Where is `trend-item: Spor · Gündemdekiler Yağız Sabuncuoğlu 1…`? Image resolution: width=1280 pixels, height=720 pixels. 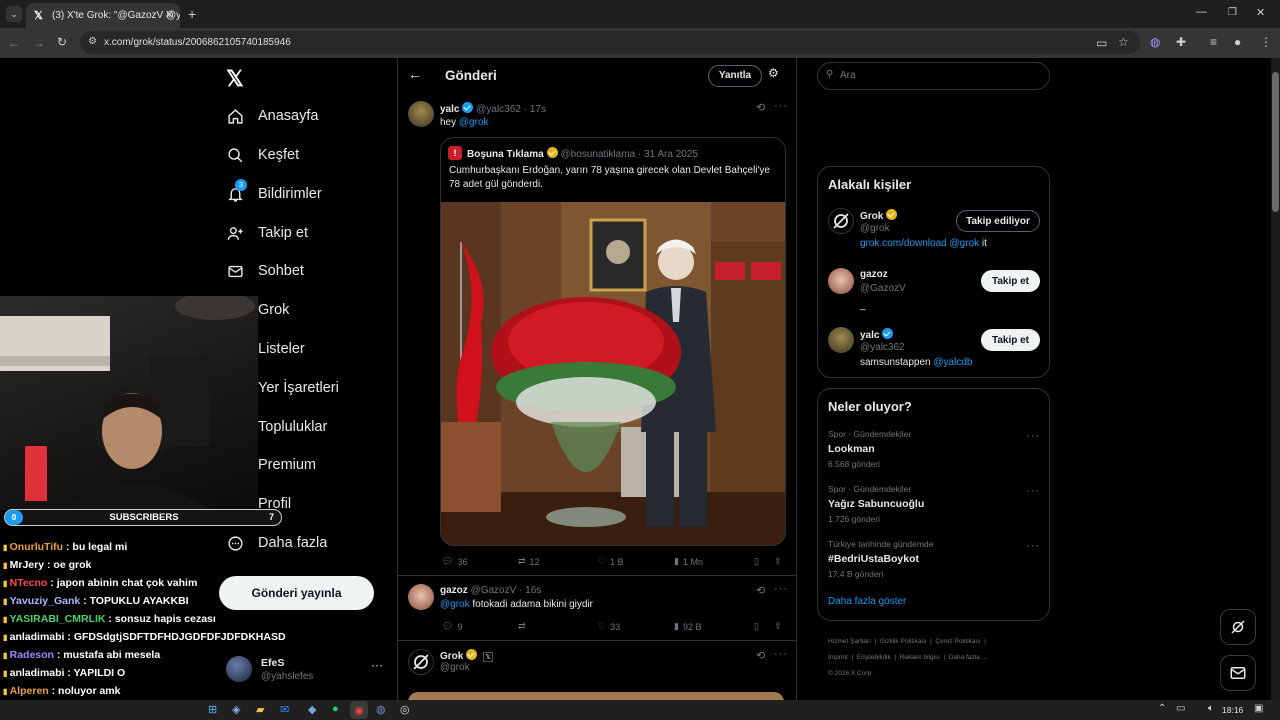
trend-item: Spor · Gündemdekiler Yağız Sabuncuoğlu 1… is located at coordinates (876, 504).